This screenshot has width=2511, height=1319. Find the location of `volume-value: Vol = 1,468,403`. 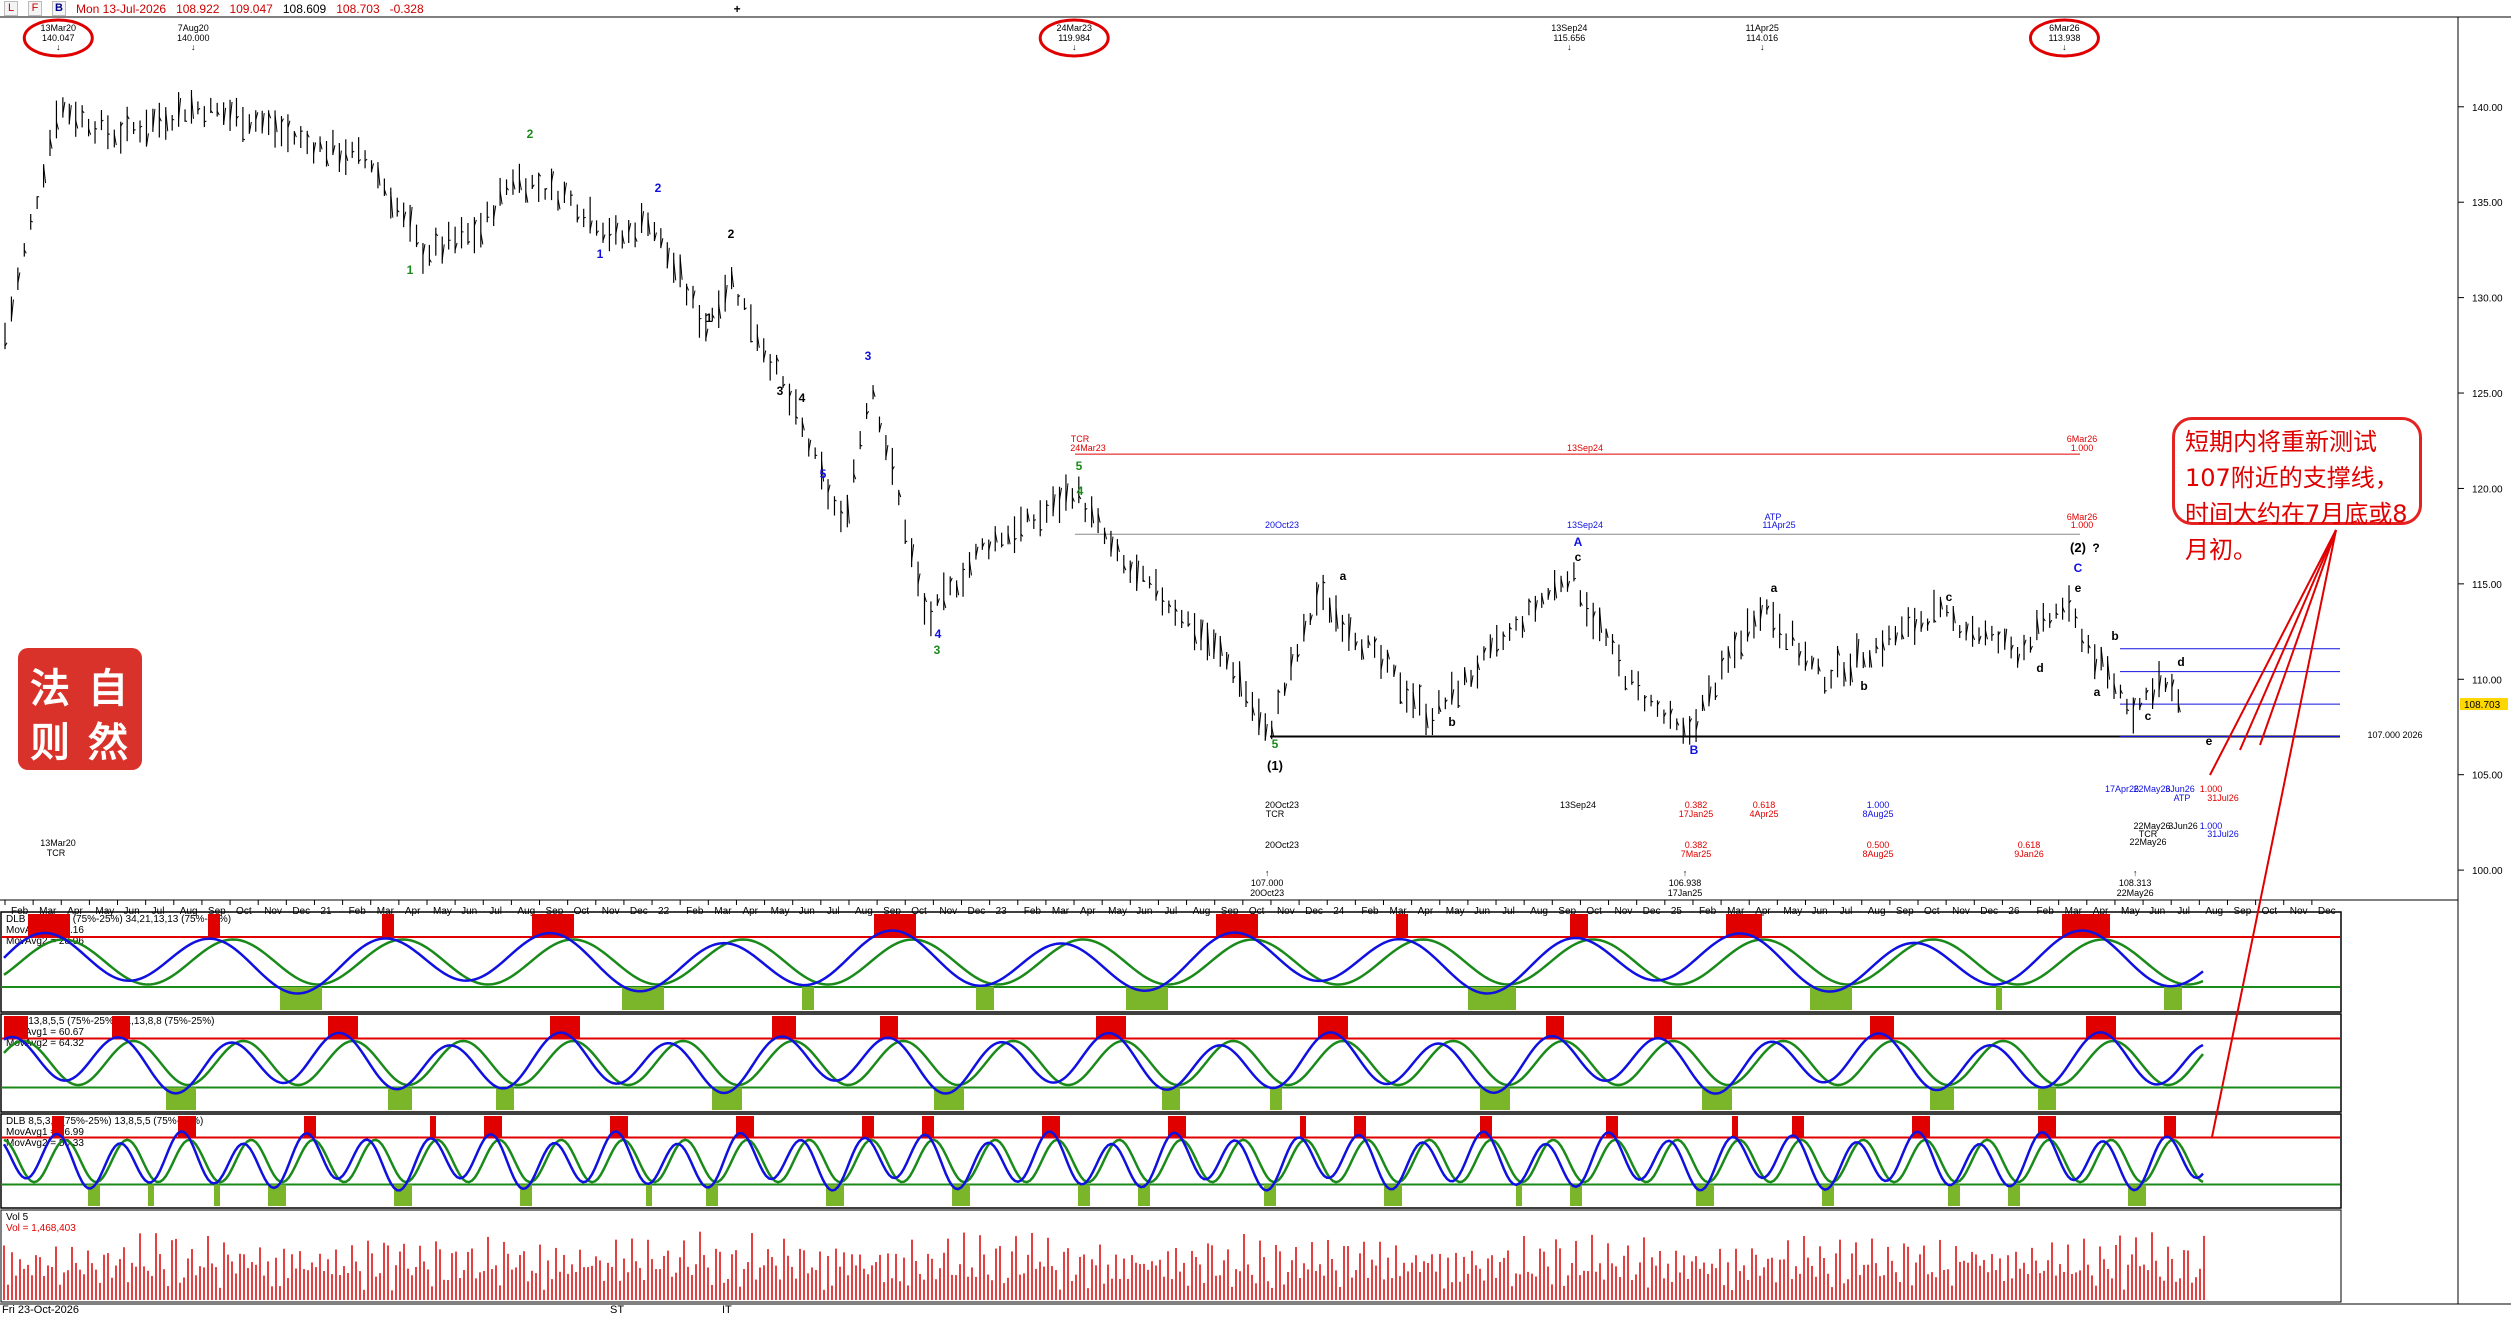

volume-value: Vol = 1,468,403 is located at coordinates (41, 1228).